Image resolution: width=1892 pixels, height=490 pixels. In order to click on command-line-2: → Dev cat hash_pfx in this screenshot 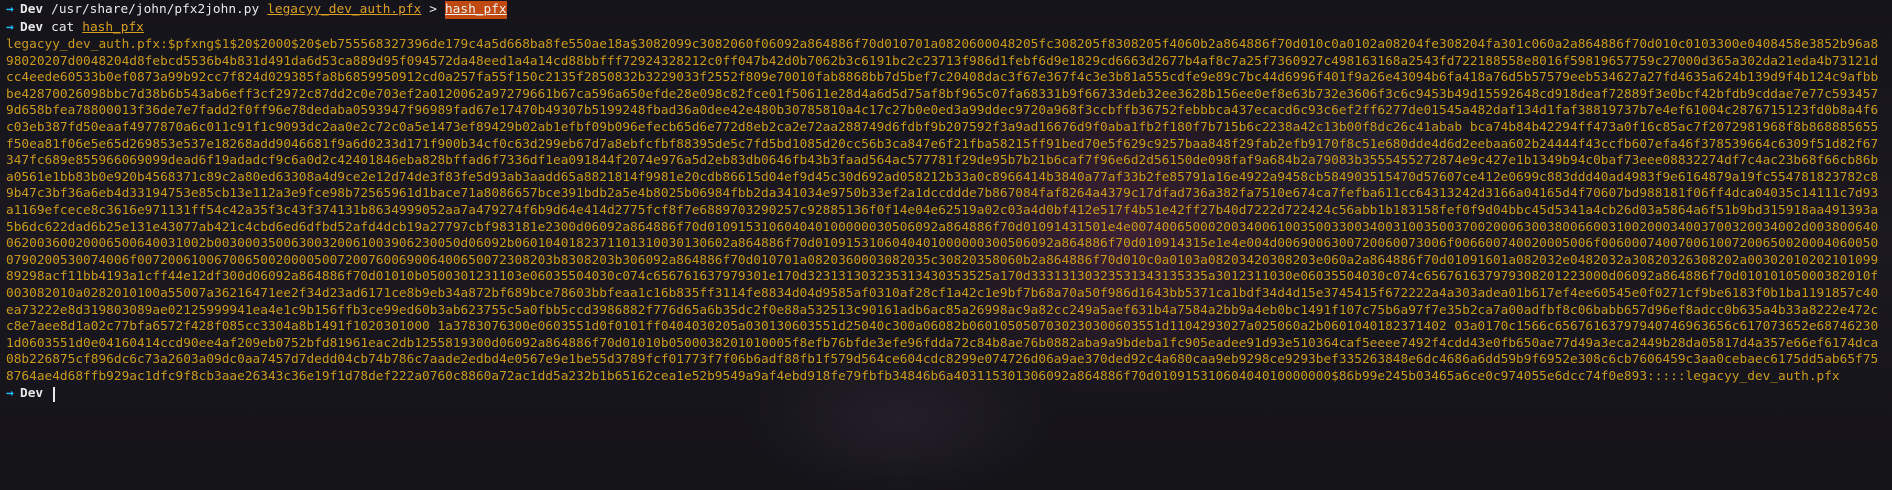, I will do `click(946, 28)`.